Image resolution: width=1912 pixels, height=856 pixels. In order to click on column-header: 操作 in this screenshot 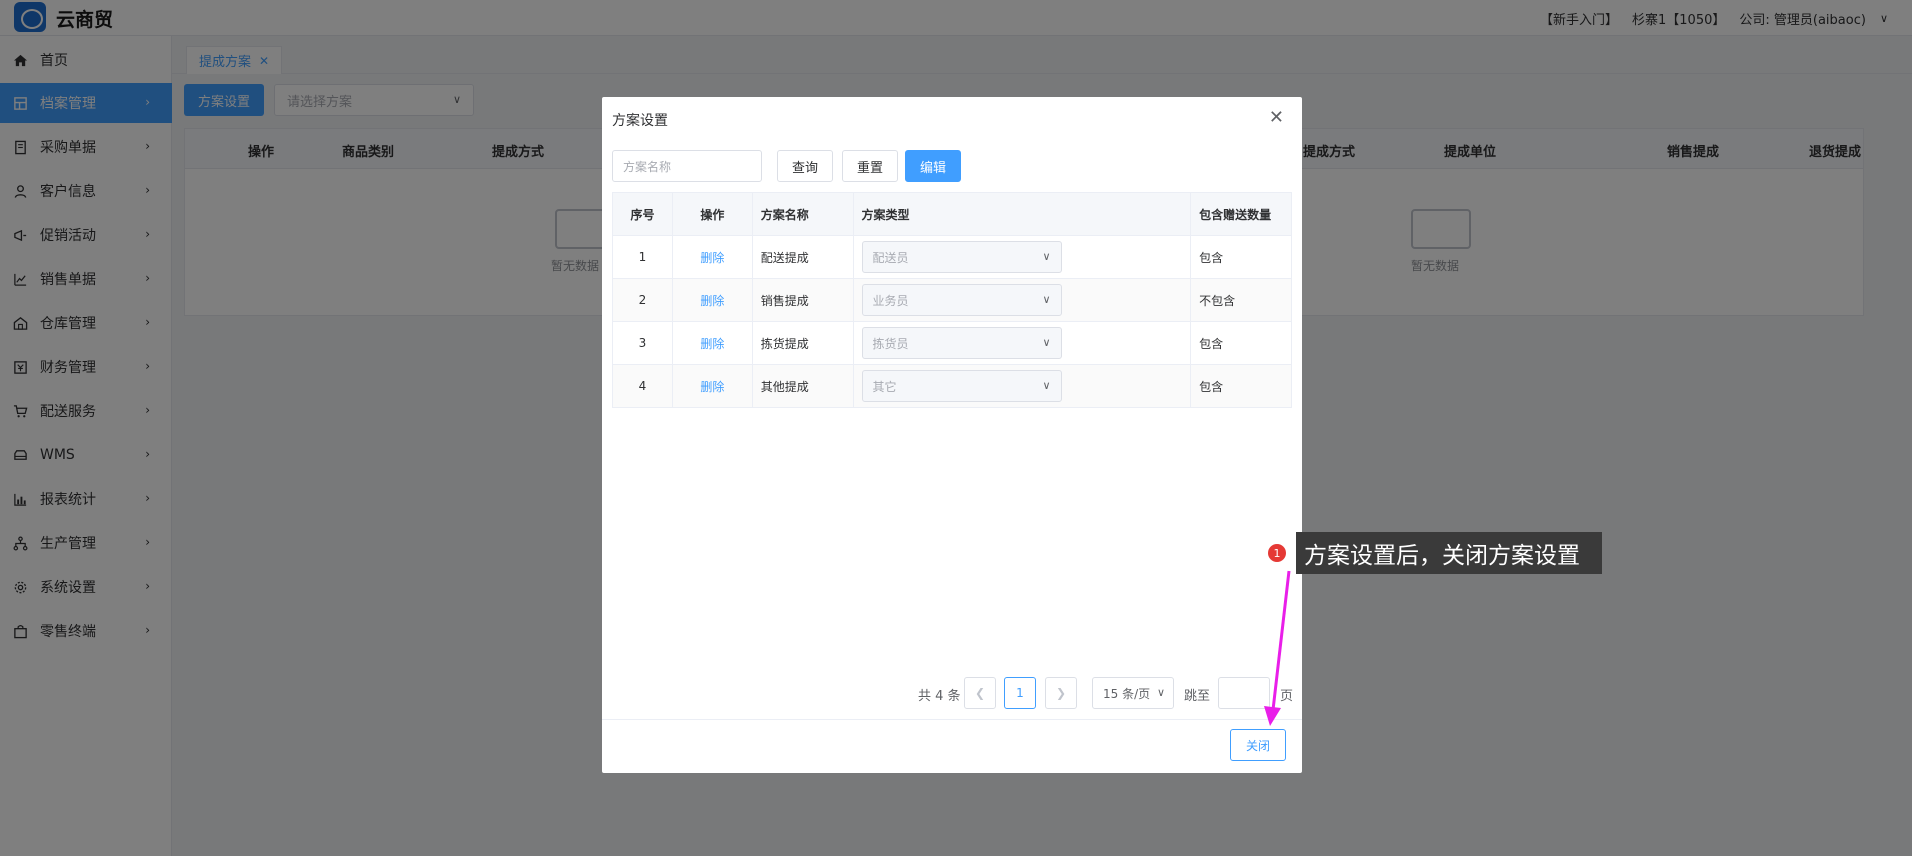, I will do `click(712, 214)`.